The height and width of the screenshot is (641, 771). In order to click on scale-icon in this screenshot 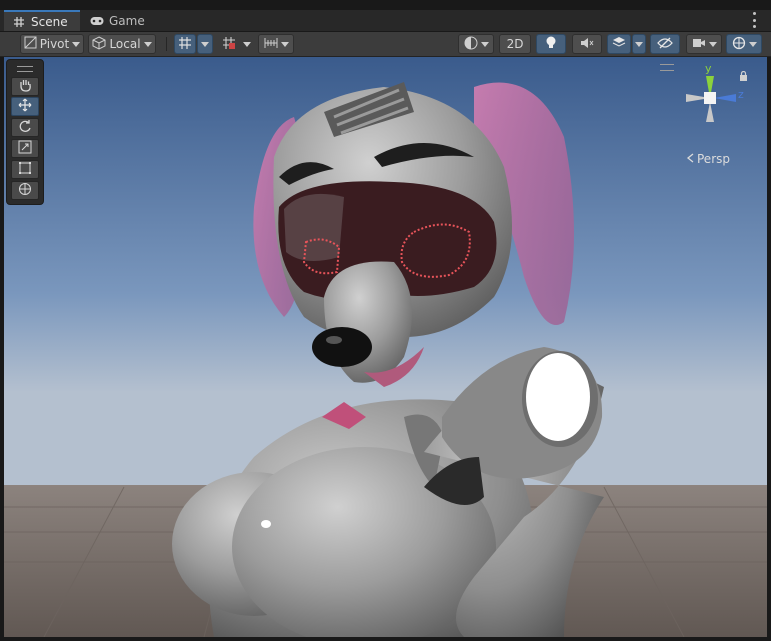, I will do `click(25, 148)`.